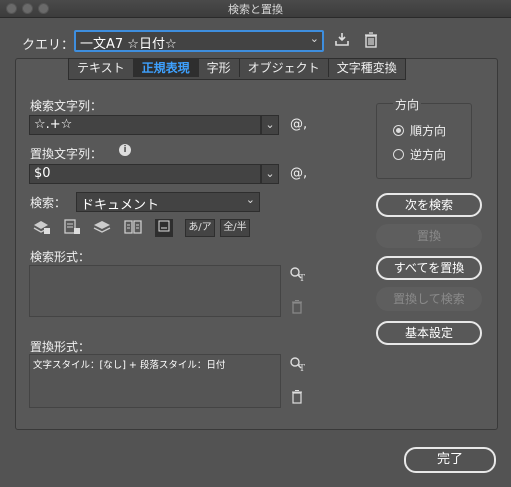  I want to click on info-icon: i, so click(125, 150).